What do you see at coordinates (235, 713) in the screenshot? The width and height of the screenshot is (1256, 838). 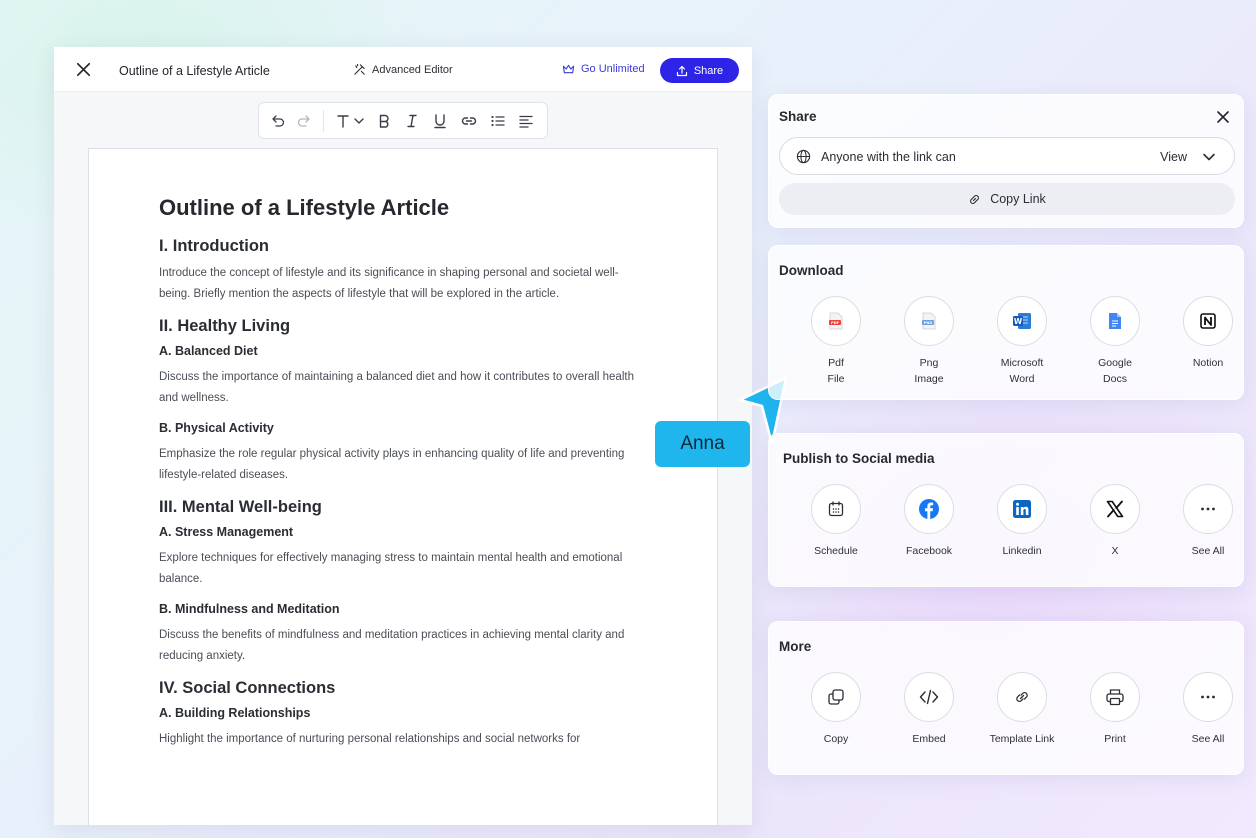 I see `subsection-heading: A. Building Relationships` at bounding box center [235, 713].